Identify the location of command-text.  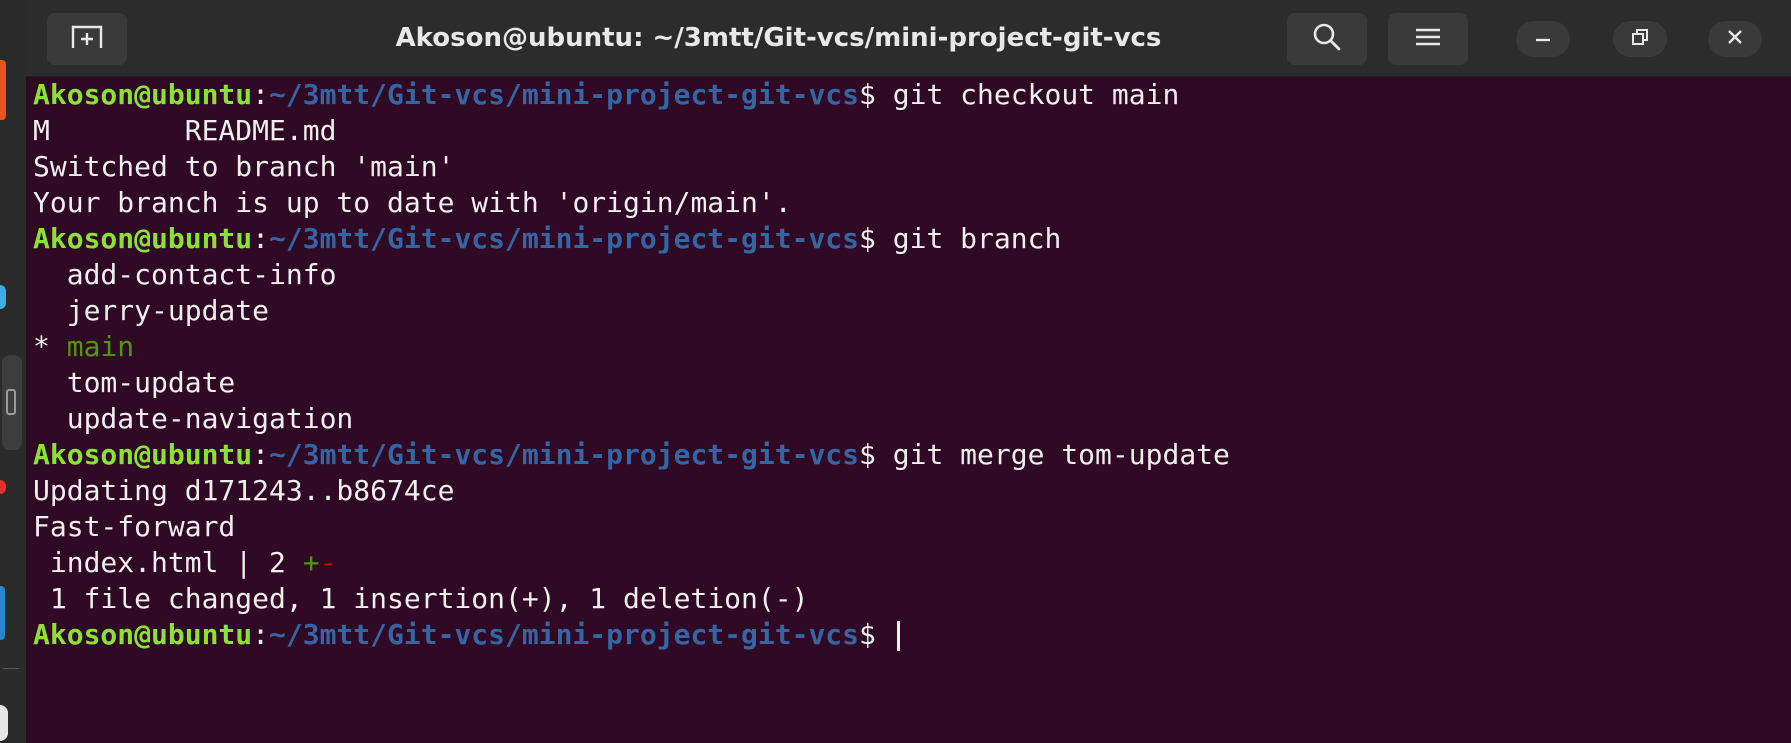
(884, 634).